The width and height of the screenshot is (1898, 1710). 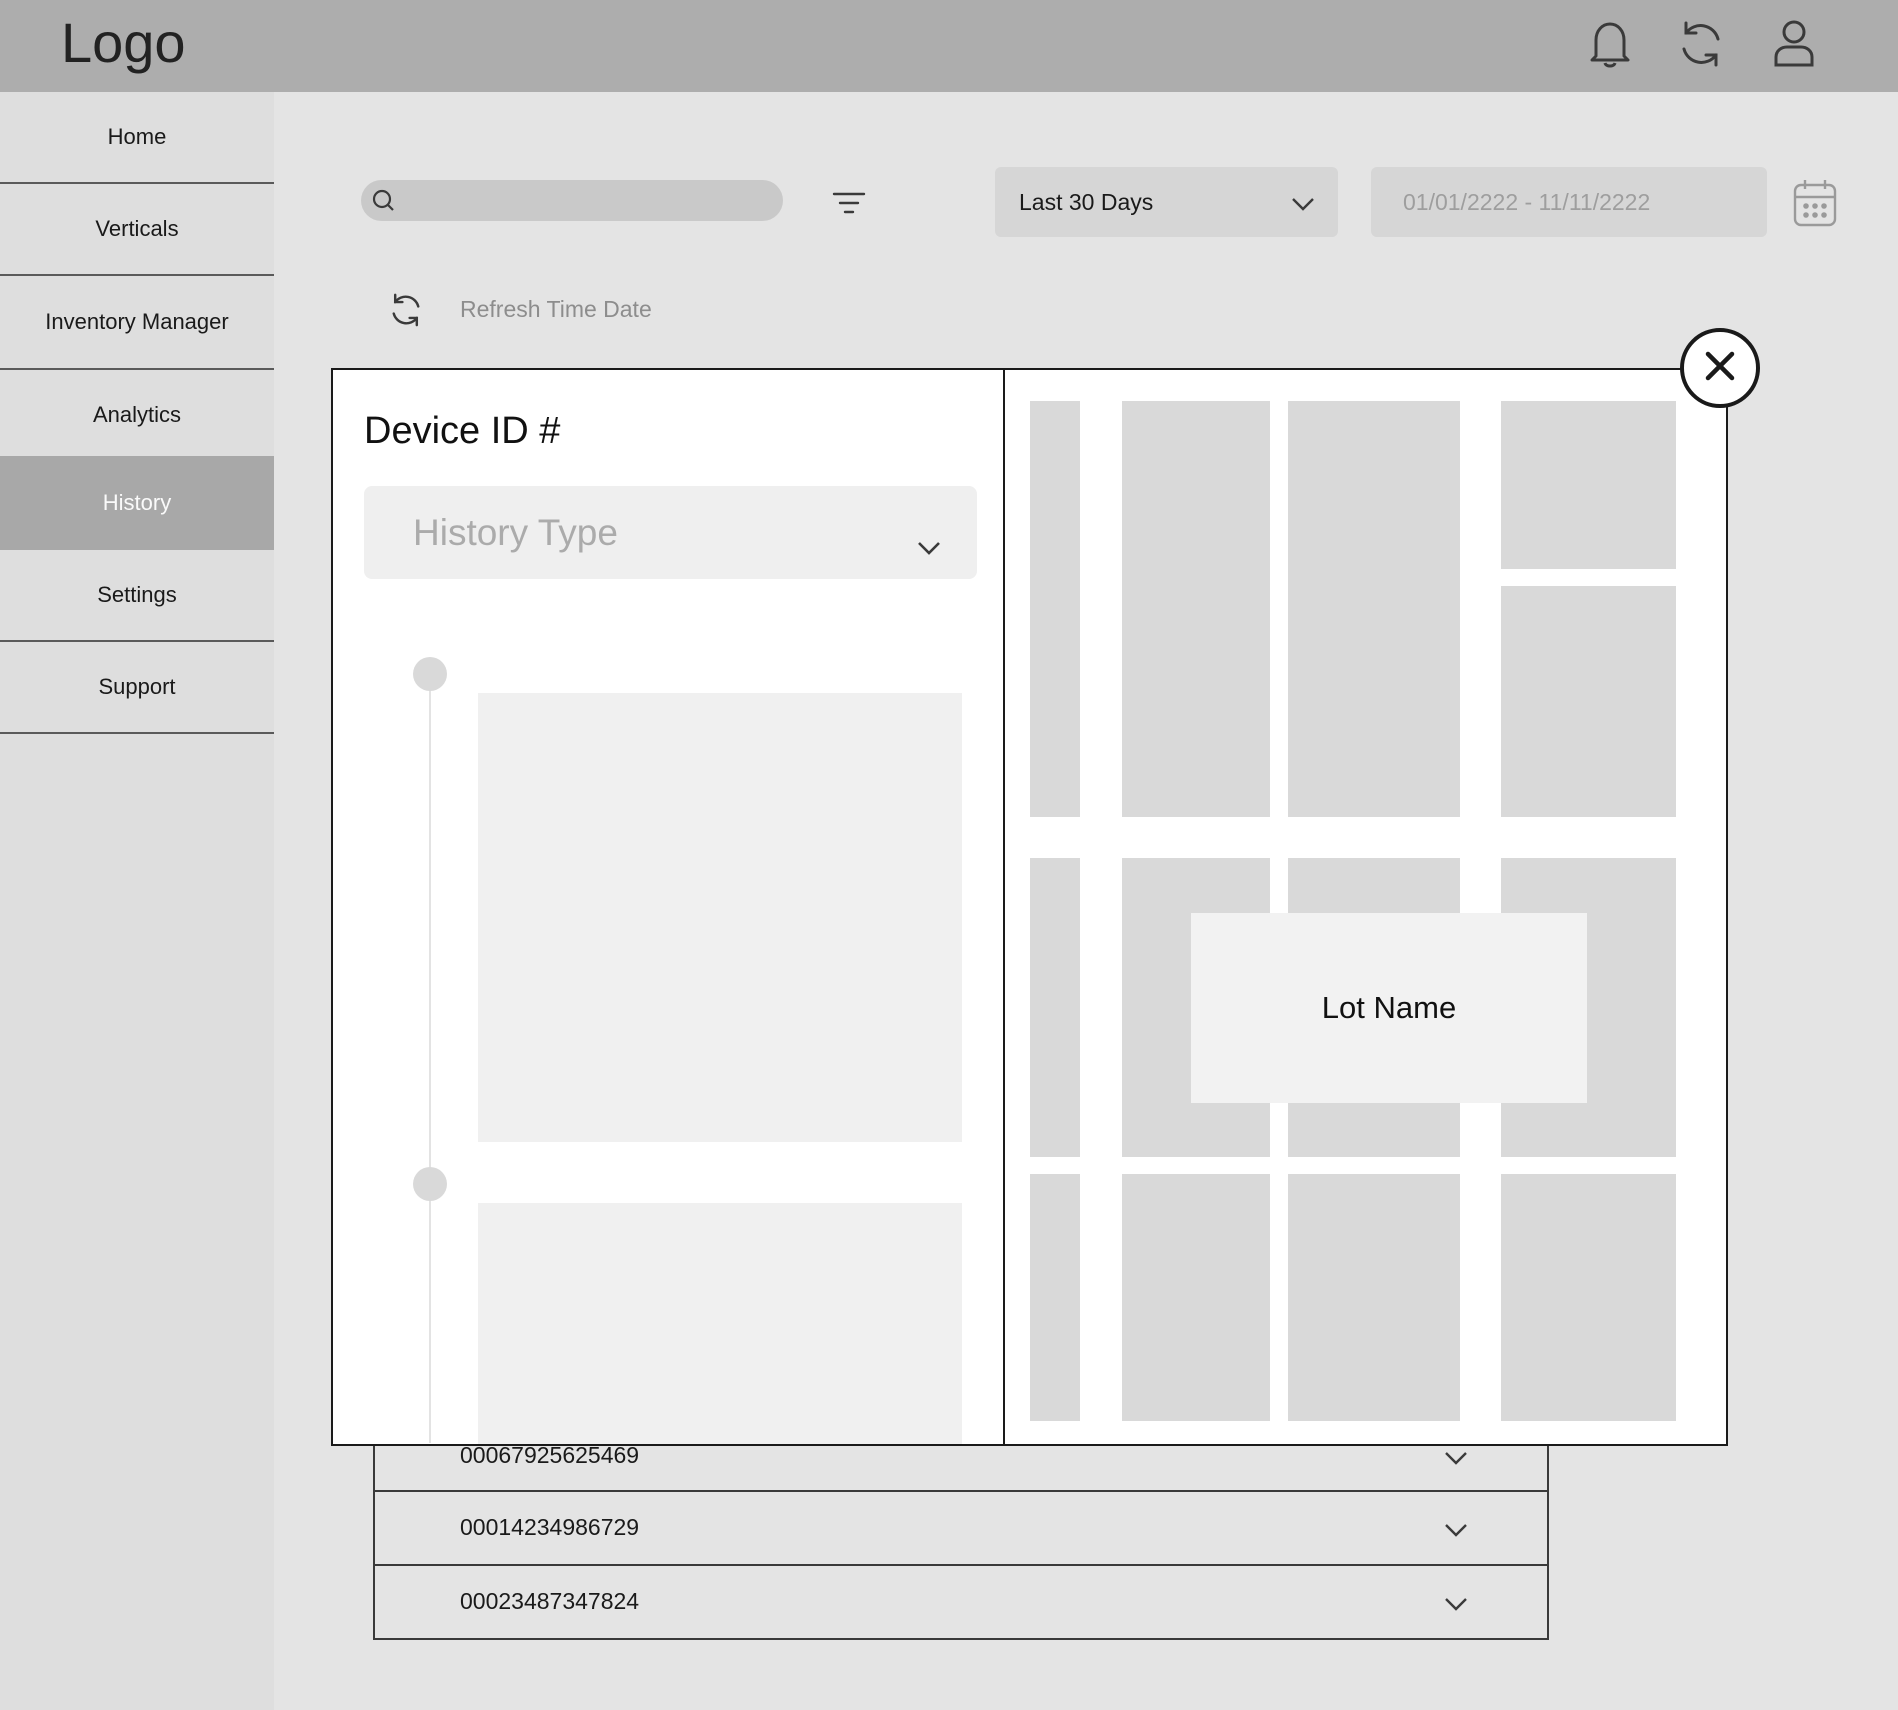 I want to click on sidebar-item-verticals: Verticals, so click(x=137, y=230).